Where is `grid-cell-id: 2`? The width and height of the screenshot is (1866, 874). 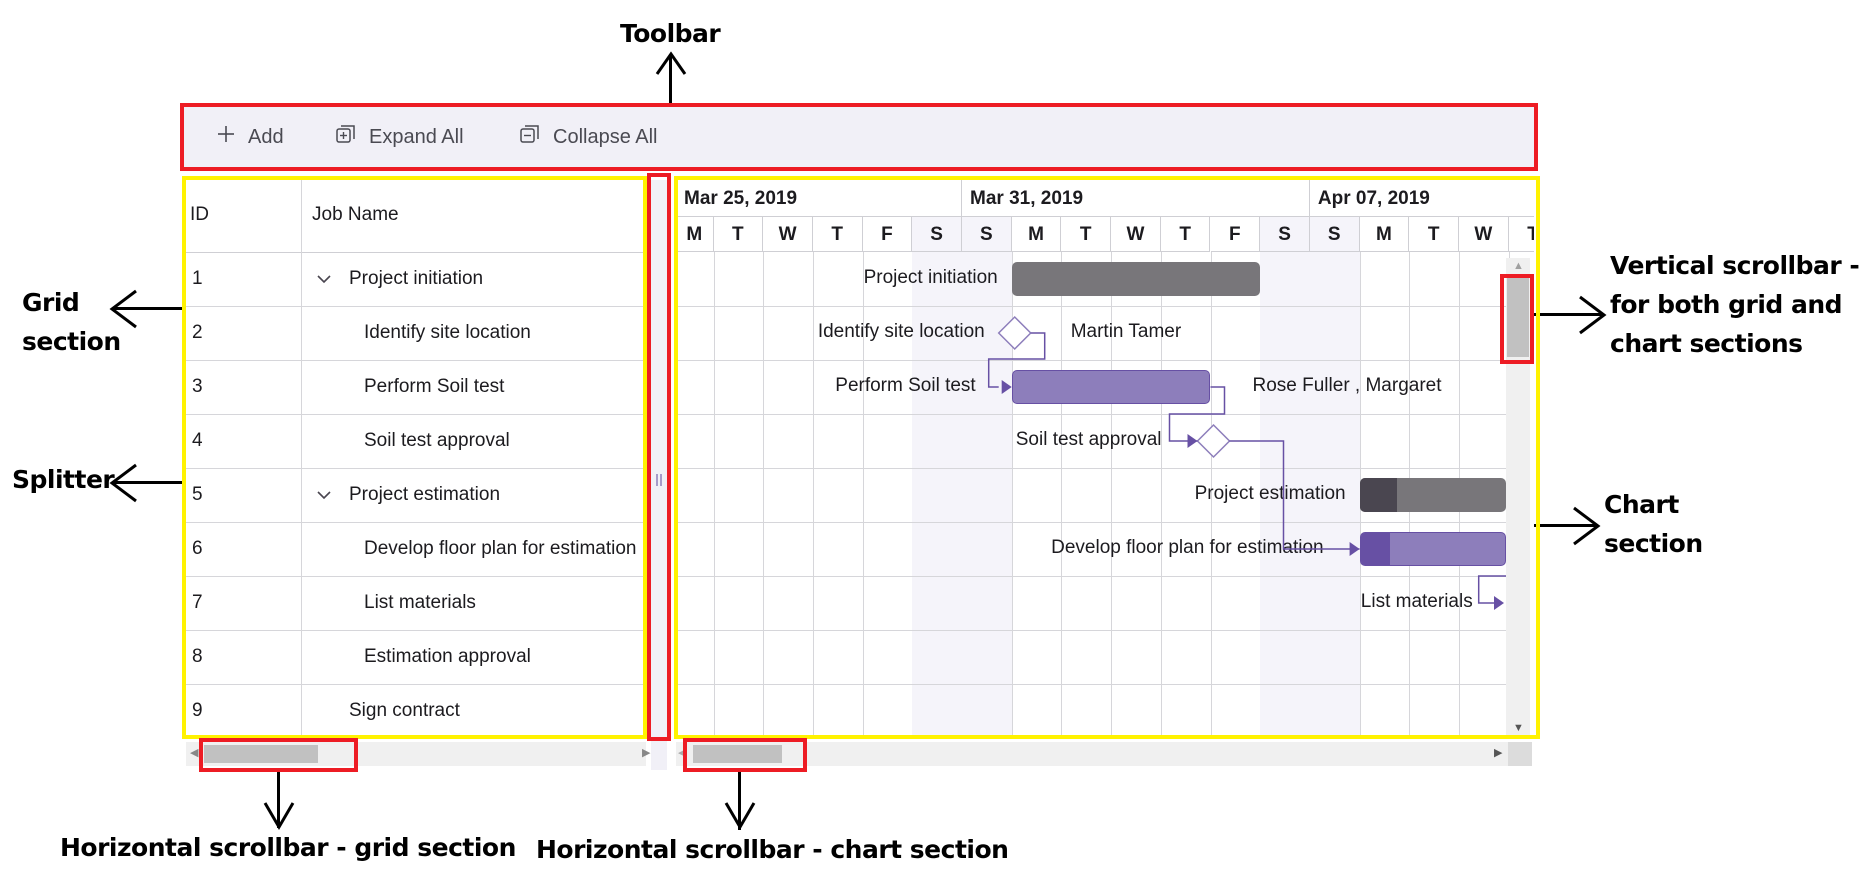 grid-cell-id: 2 is located at coordinates (197, 332).